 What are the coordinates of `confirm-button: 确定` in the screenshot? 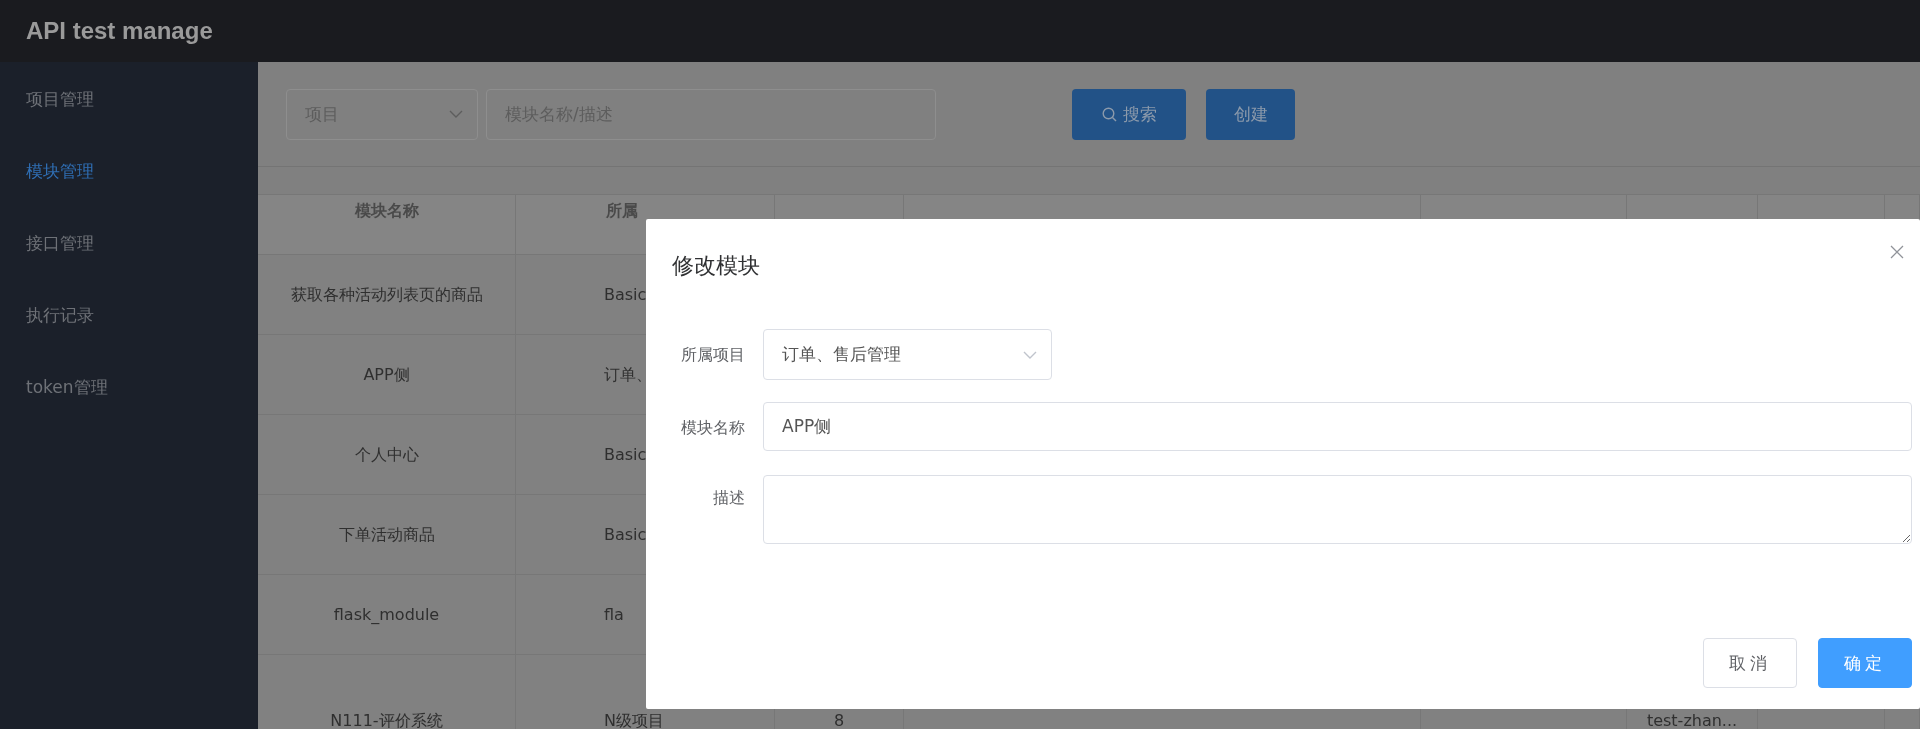 It's located at (1865, 663).